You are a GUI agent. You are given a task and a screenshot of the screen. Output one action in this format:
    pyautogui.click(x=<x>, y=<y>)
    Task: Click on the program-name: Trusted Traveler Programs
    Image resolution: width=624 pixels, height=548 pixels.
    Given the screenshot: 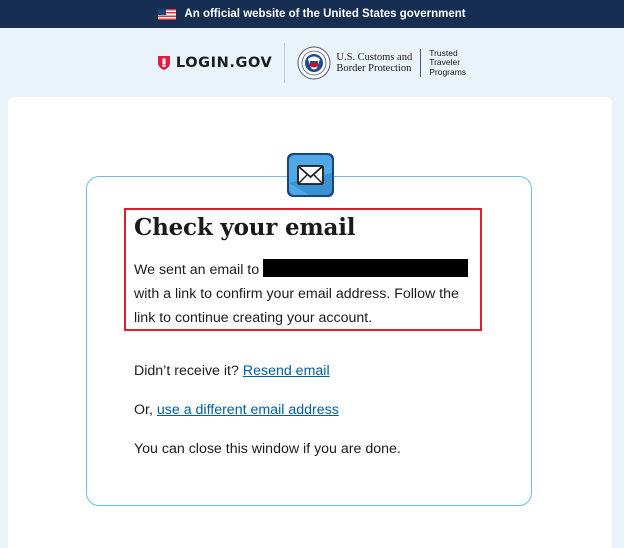 What is the action you would take?
    pyautogui.click(x=448, y=63)
    